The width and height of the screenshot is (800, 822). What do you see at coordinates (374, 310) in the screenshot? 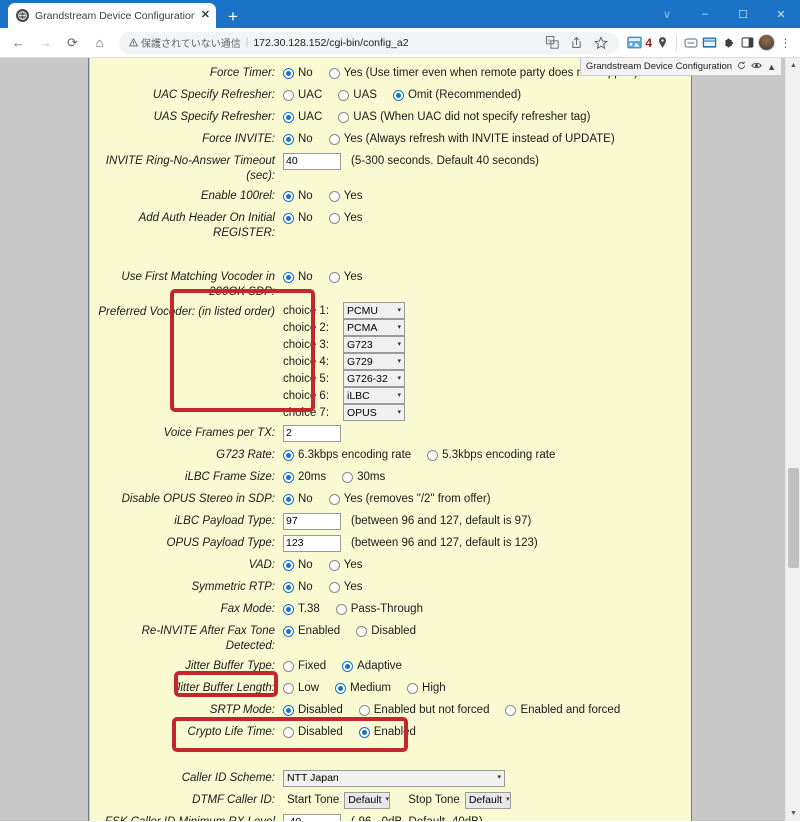
I see `select-vocoder-choice-1: PCMU ▾` at bounding box center [374, 310].